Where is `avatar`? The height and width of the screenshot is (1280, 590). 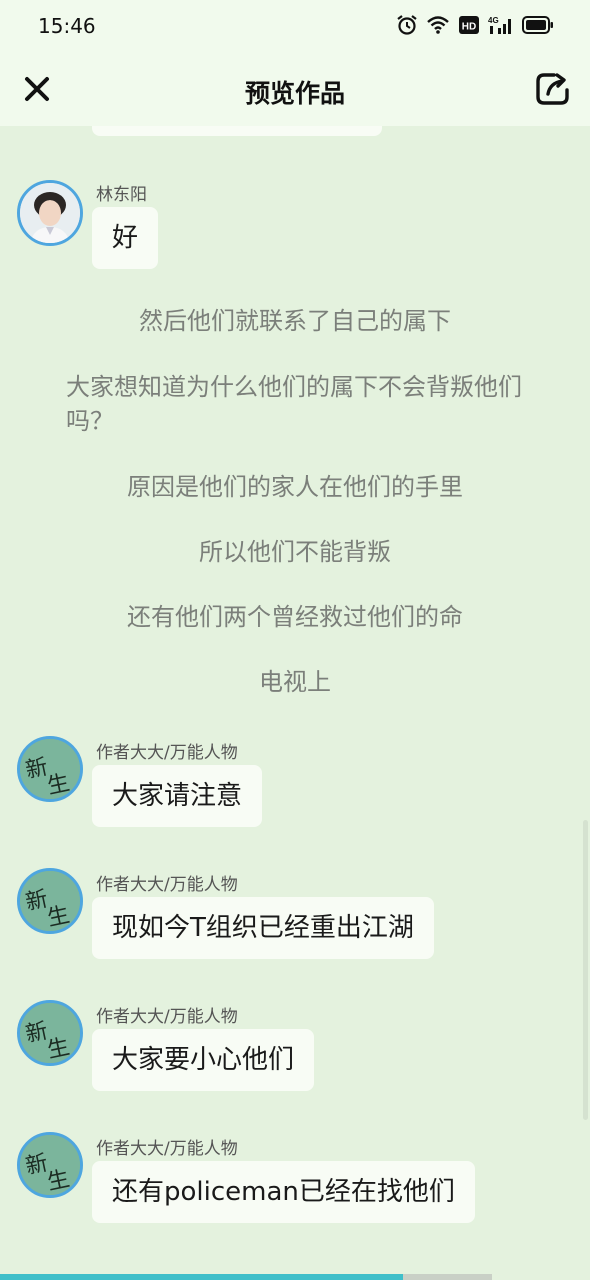 avatar is located at coordinates (50, 213).